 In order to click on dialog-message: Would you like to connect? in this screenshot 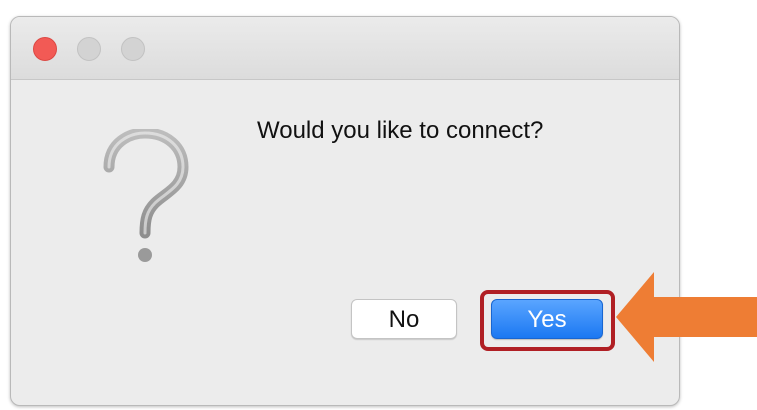, I will do `click(400, 130)`.